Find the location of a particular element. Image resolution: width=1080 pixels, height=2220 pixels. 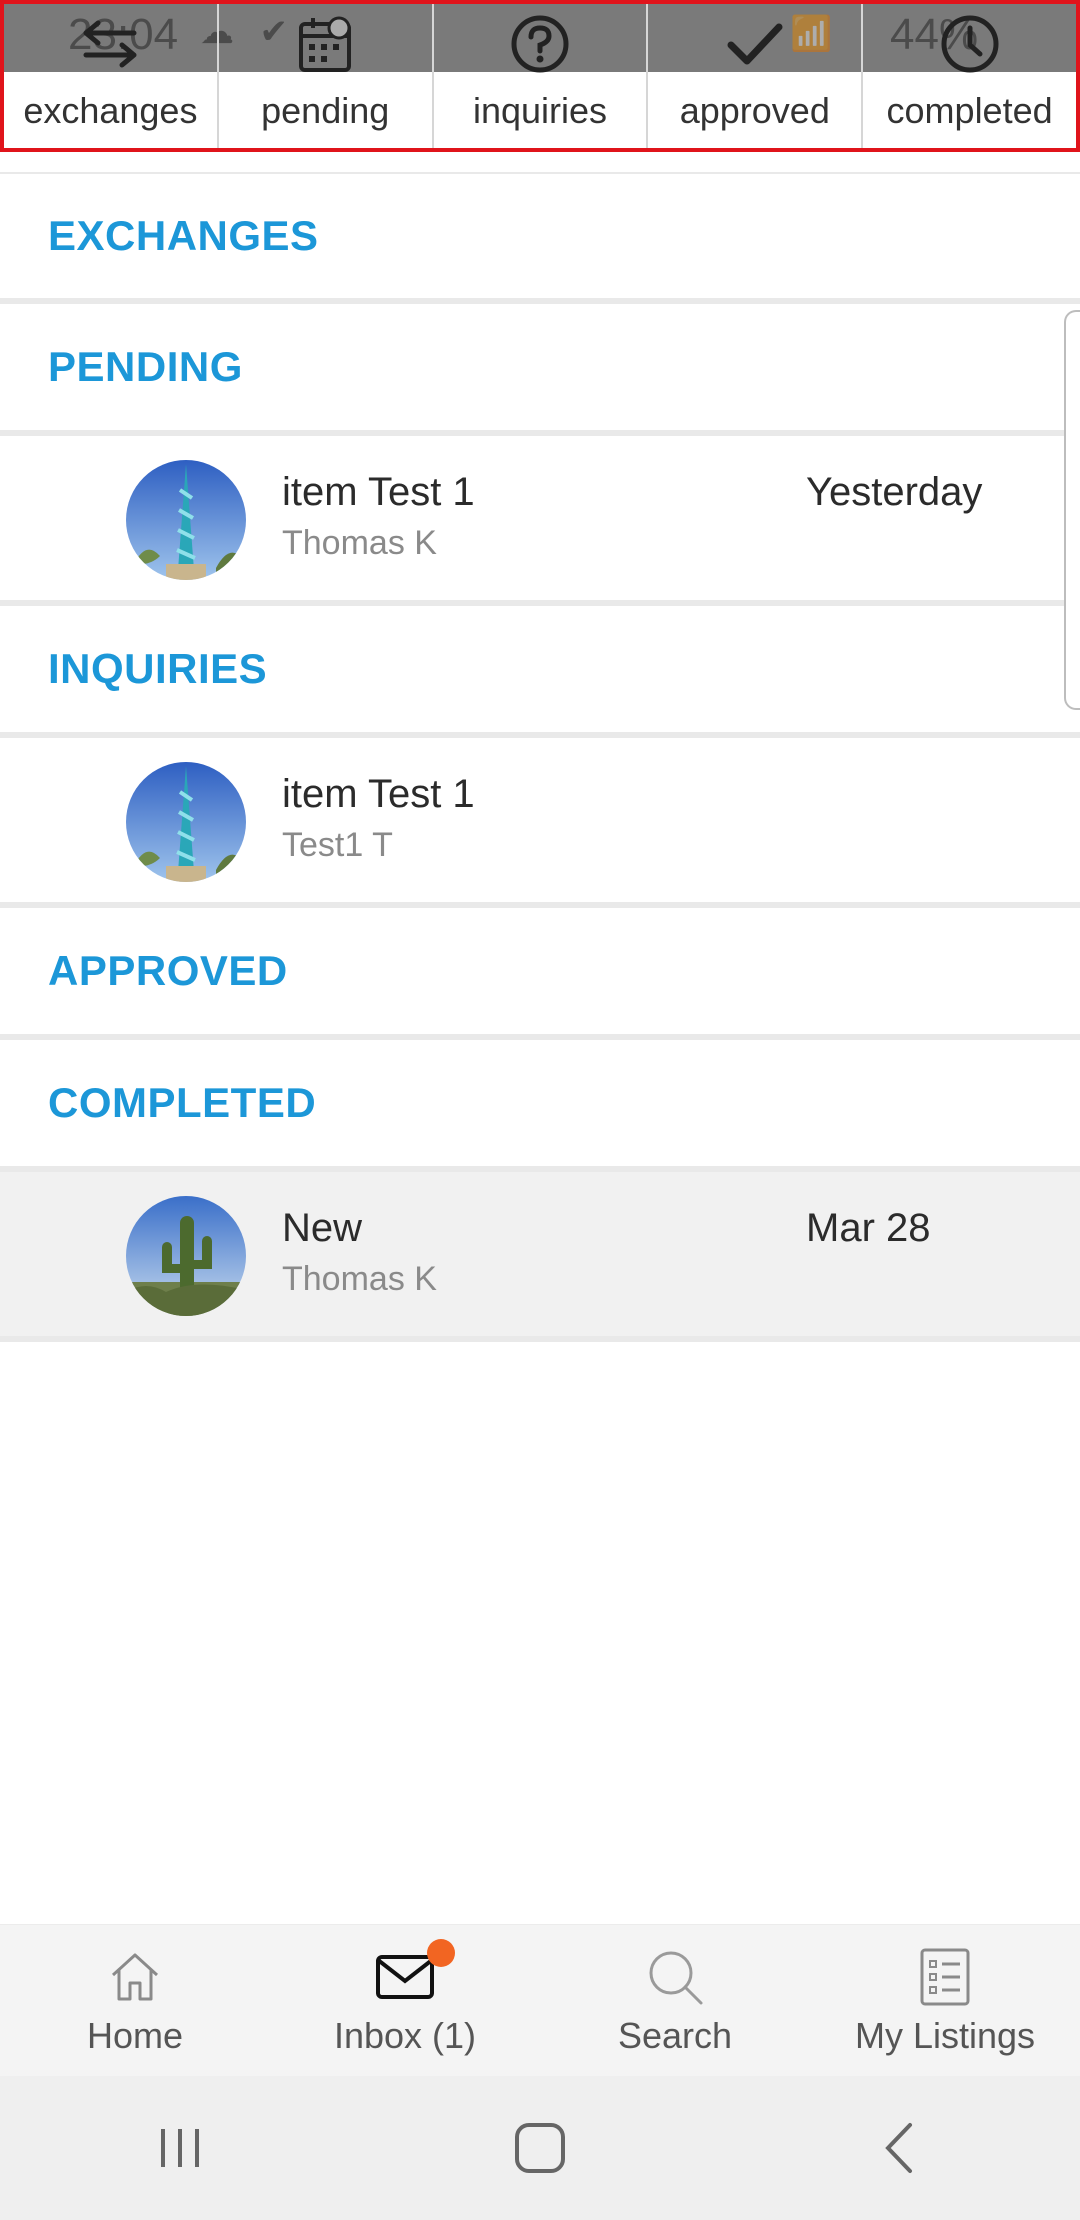

item-title: New is located at coordinates (322, 1228).